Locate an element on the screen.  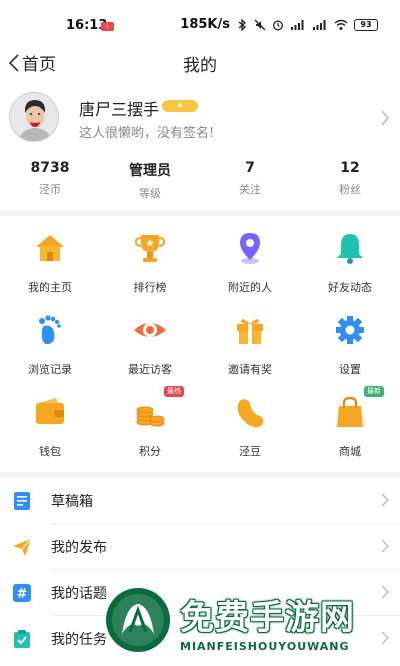
grid-label: 浏览记录 is located at coordinates (50, 369).